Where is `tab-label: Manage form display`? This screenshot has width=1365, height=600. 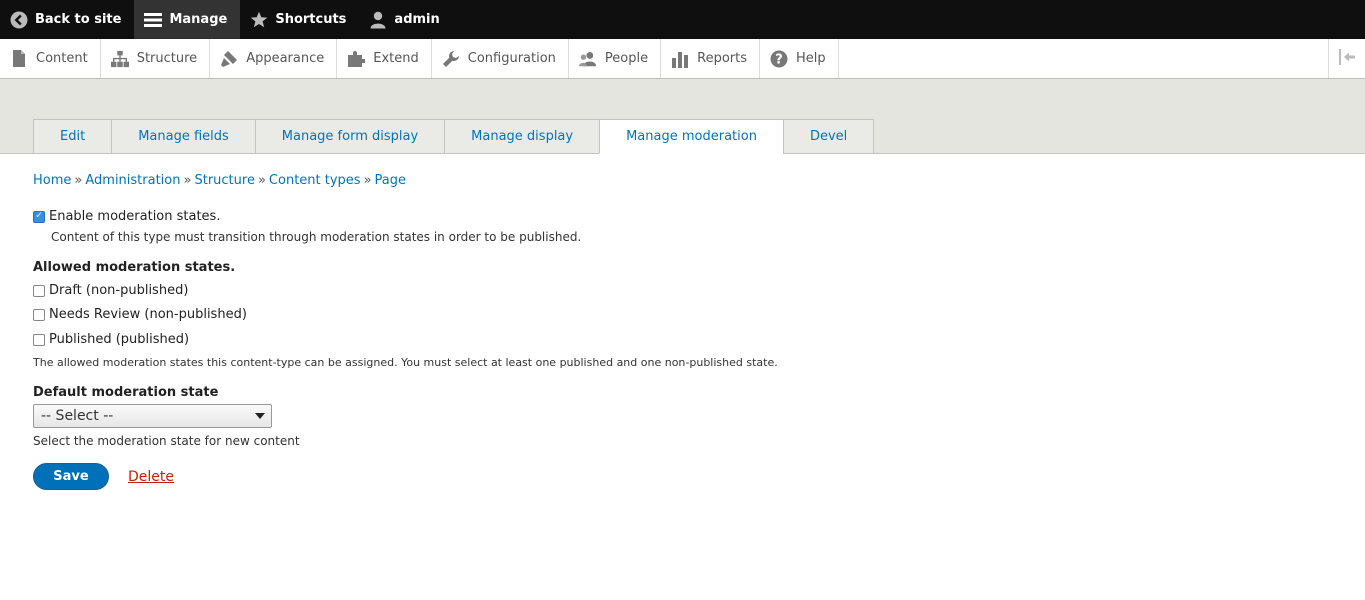 tab-label: Manage form display is located at coordinates (350, 136).